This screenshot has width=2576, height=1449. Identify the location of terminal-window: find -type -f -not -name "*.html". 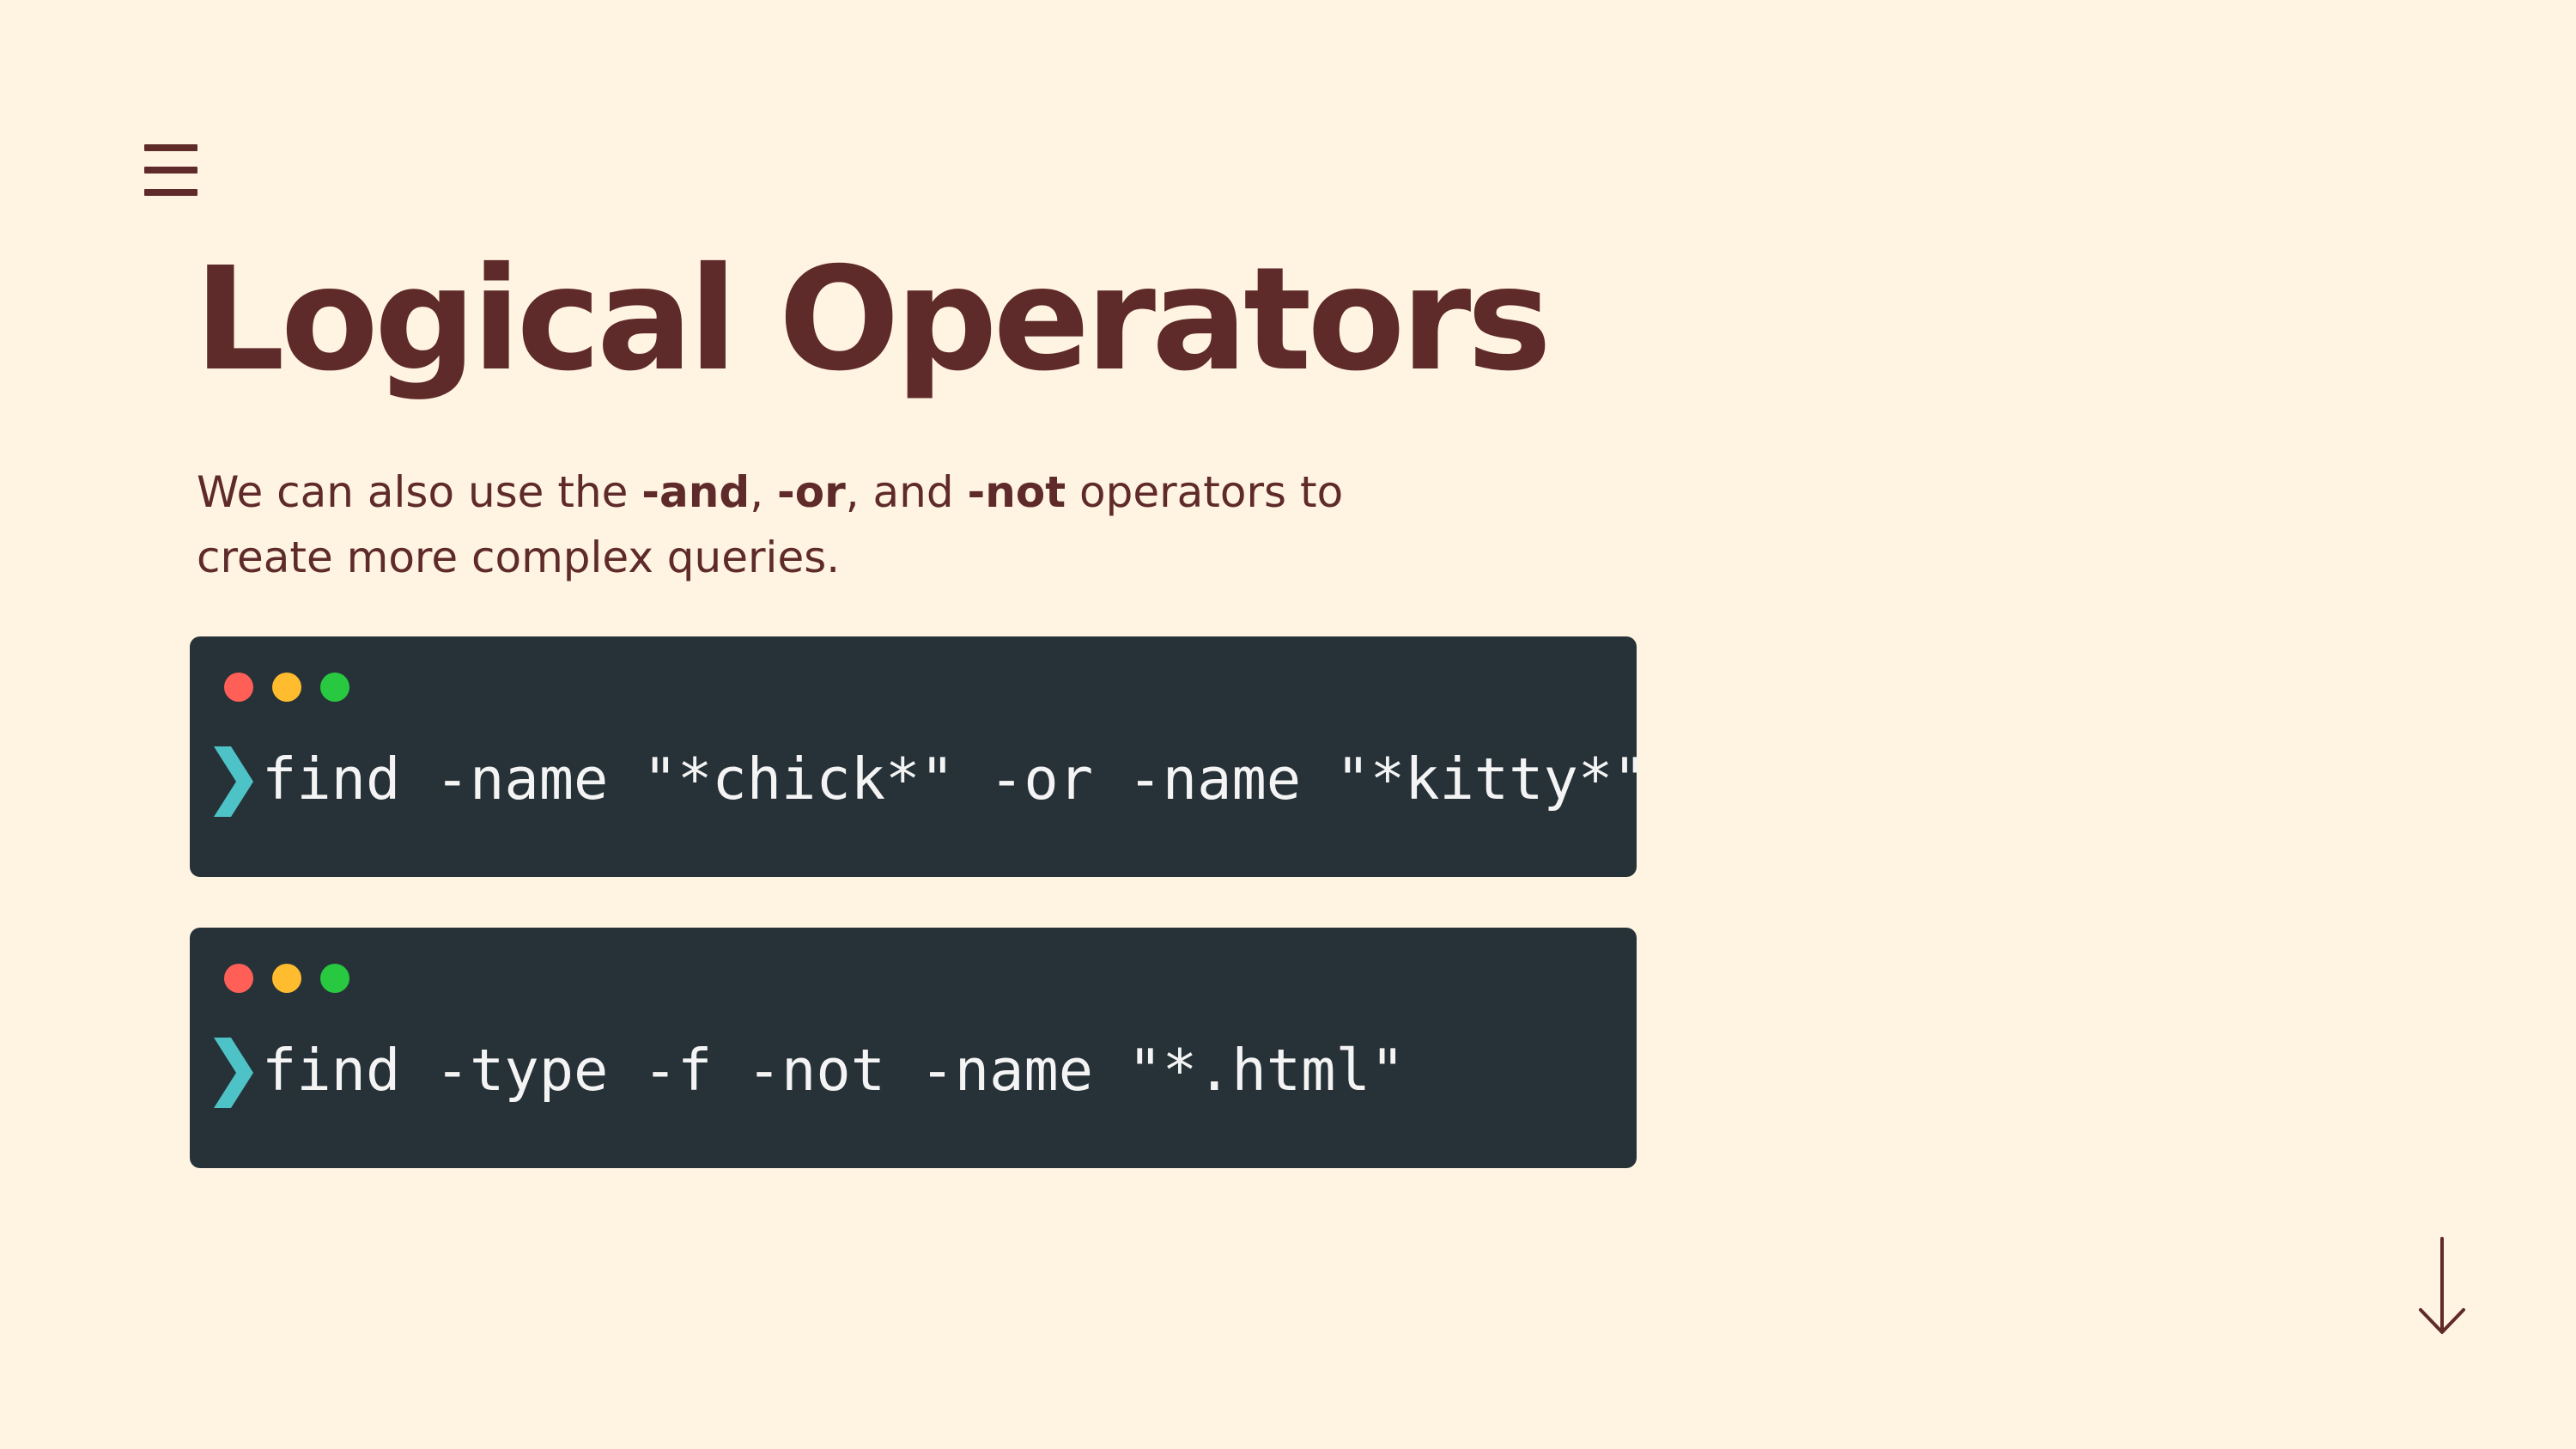
(914, 1048).